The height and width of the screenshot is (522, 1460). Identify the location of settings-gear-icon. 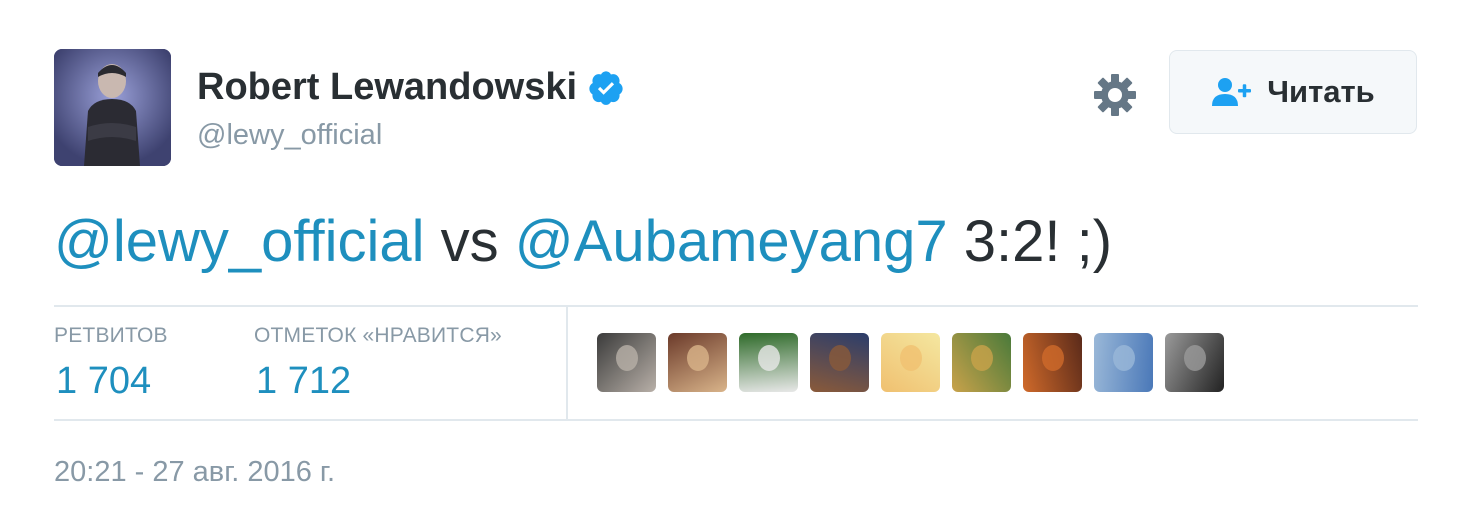
(1115, 95).